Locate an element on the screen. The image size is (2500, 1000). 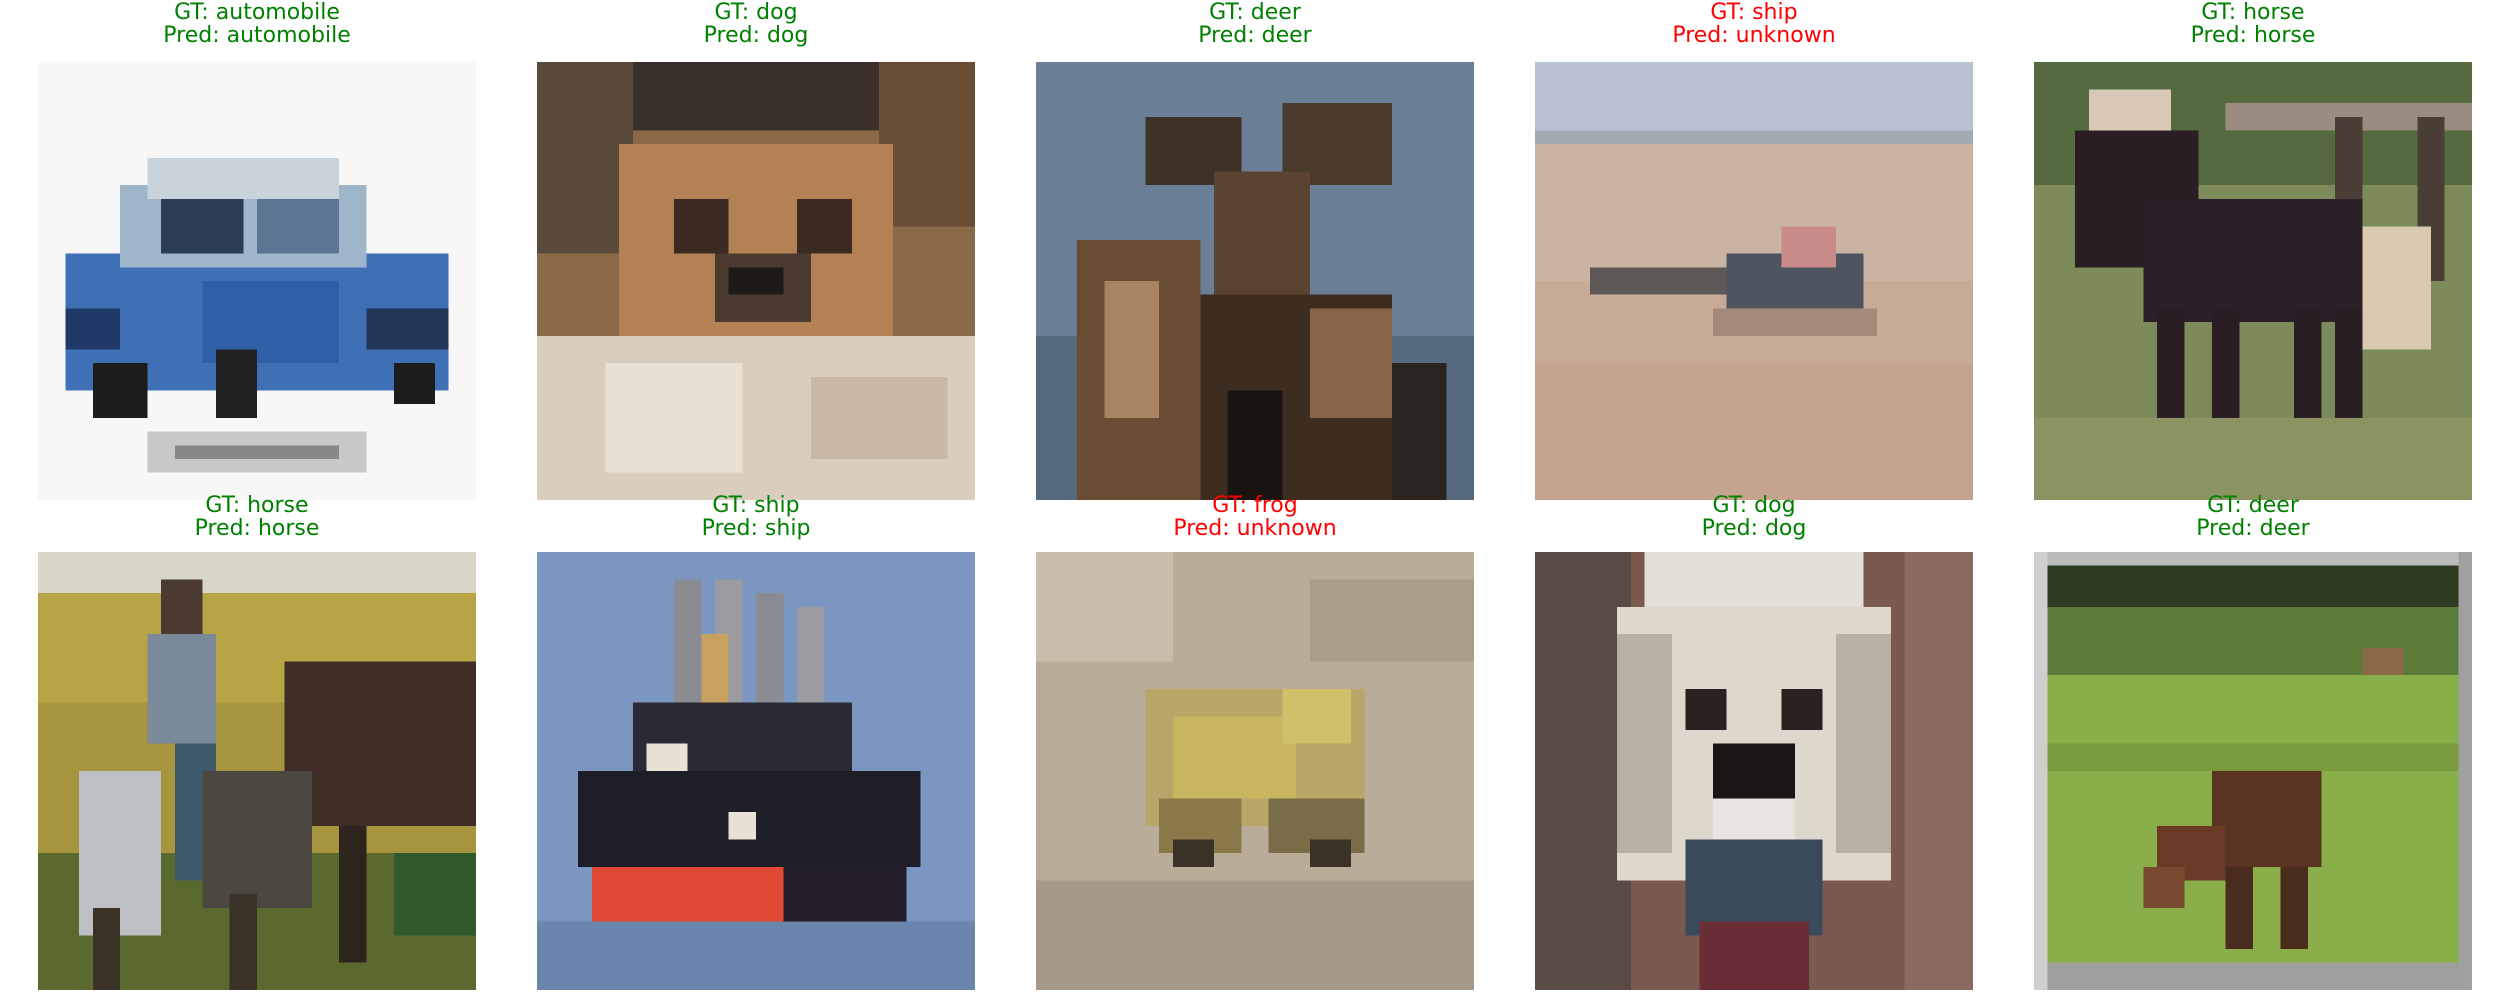
prediction-label: Pred: automobile is located at coordinates (257, 35).